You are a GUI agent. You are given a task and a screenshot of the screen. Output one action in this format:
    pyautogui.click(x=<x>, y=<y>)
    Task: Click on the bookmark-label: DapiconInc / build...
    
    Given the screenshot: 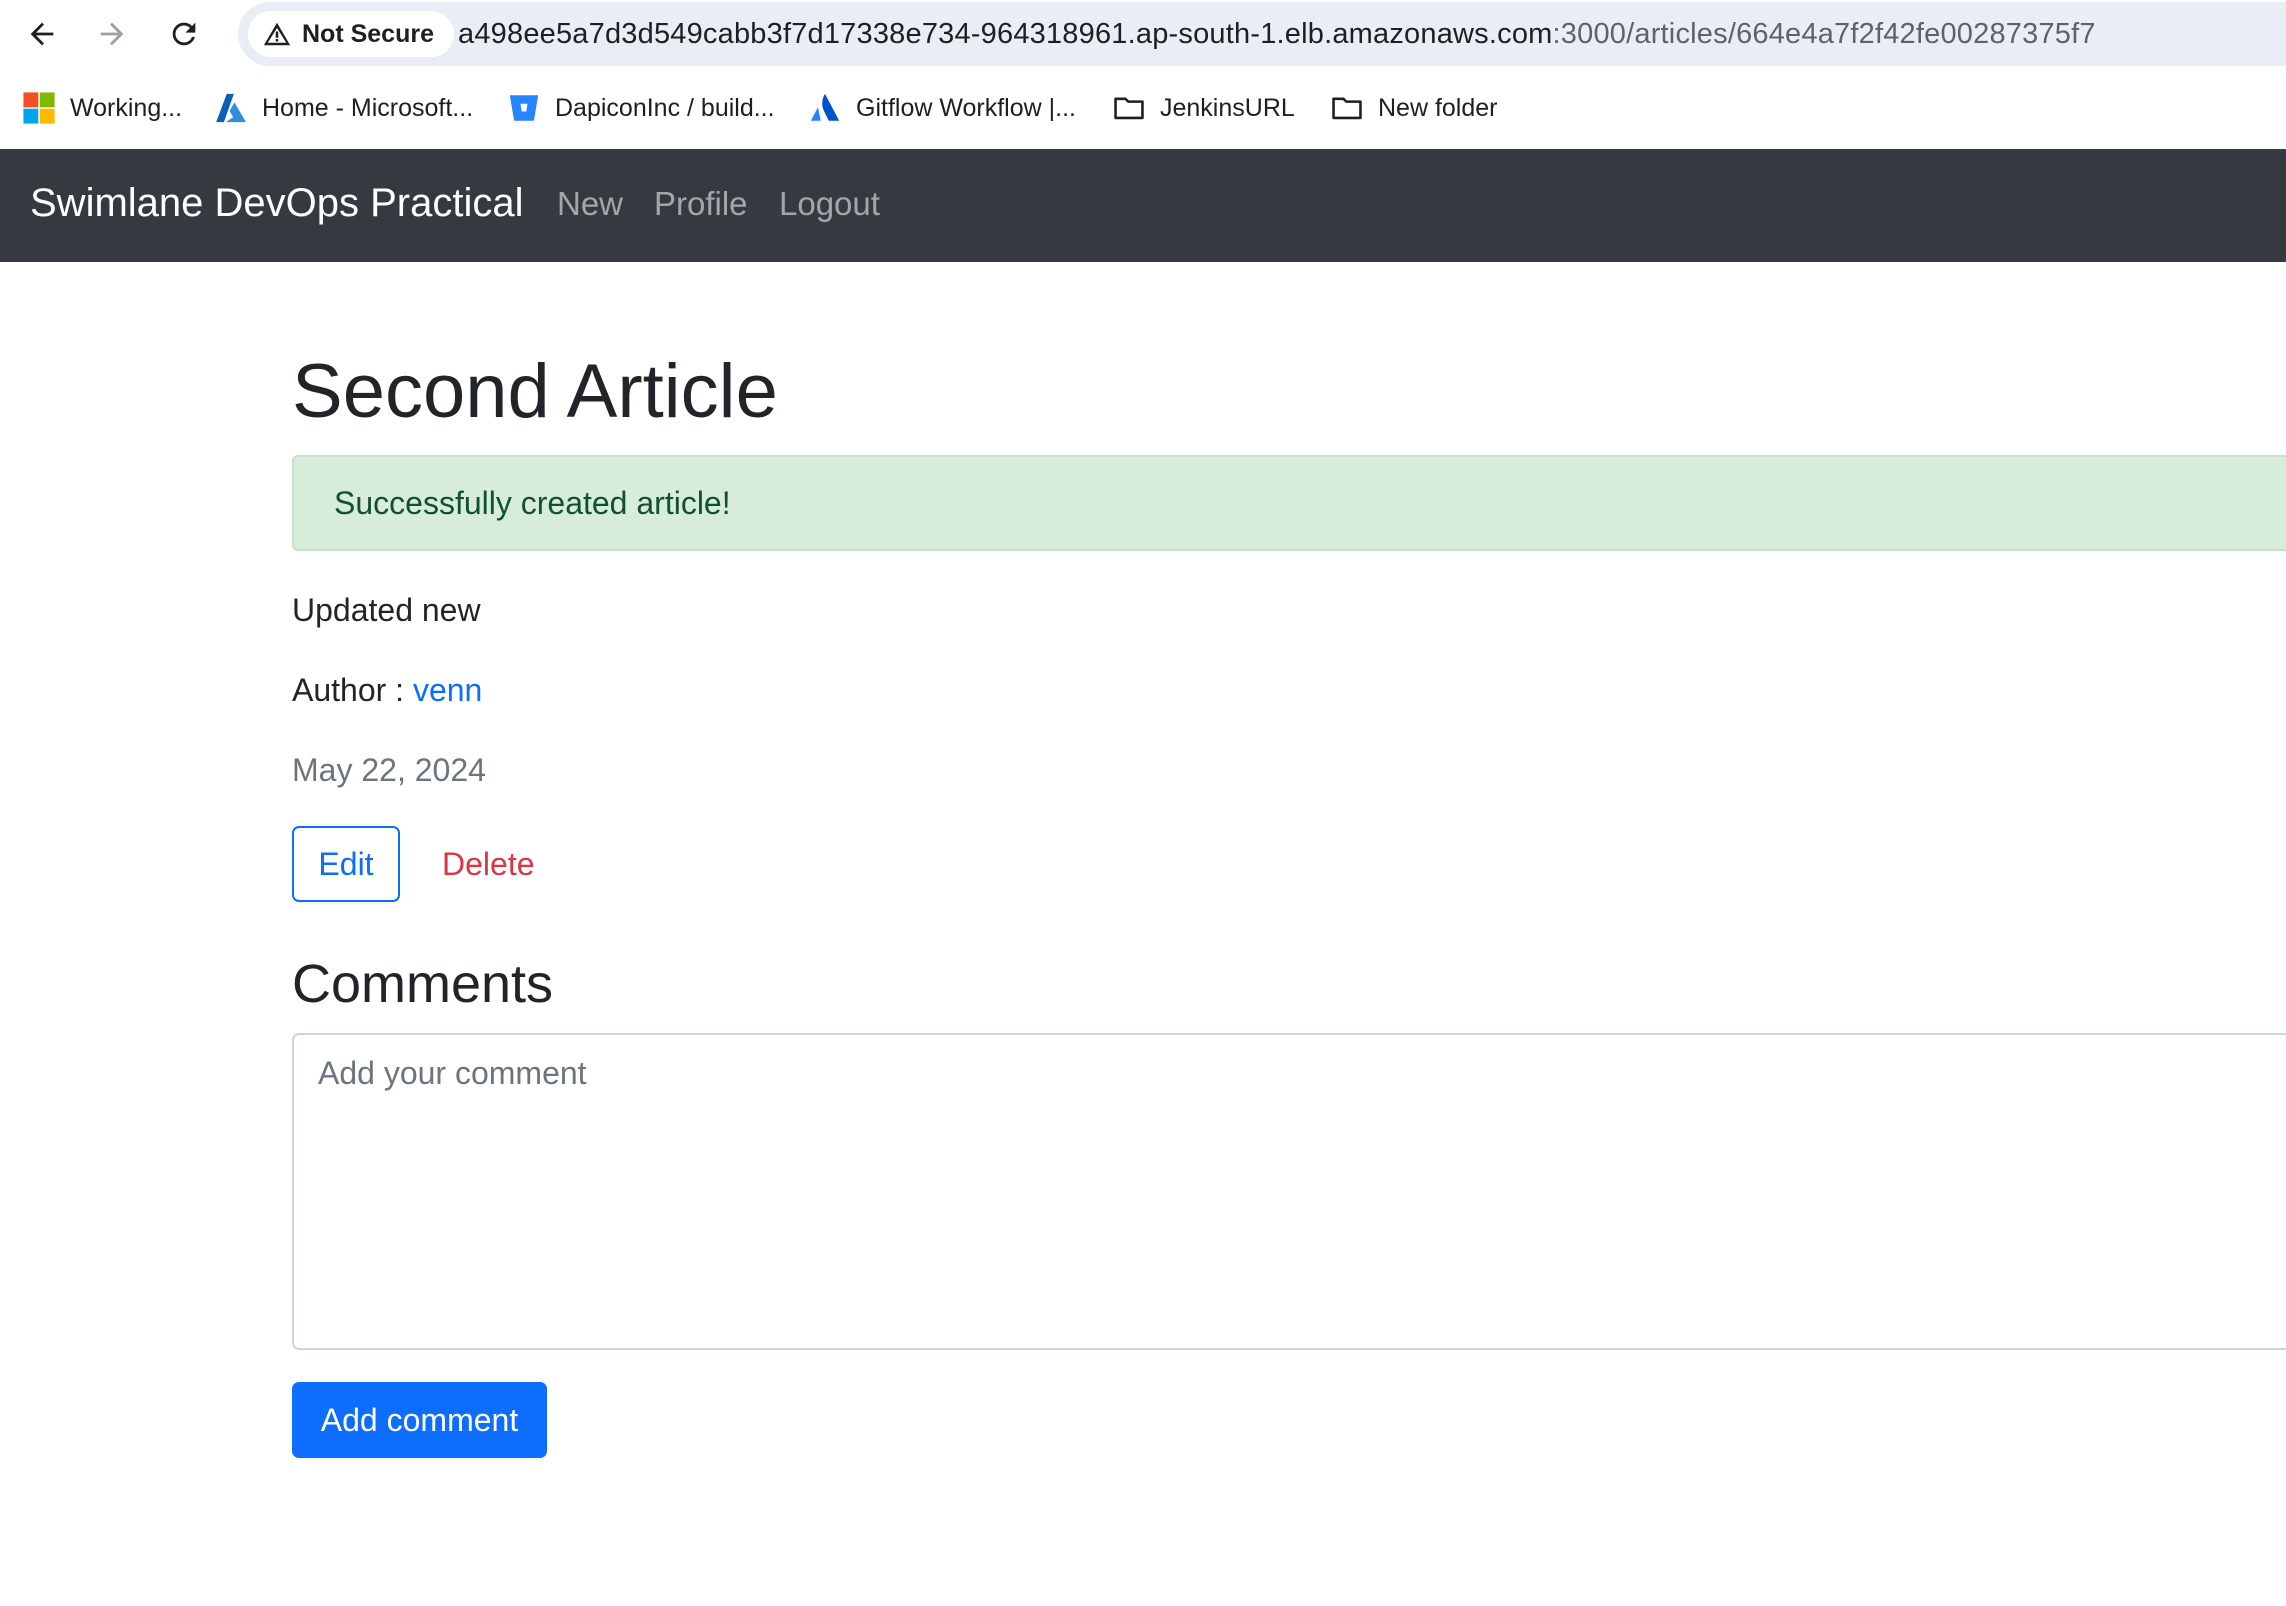 What is the action you would take?
    pyautogui.click(x=665, y=107)
    